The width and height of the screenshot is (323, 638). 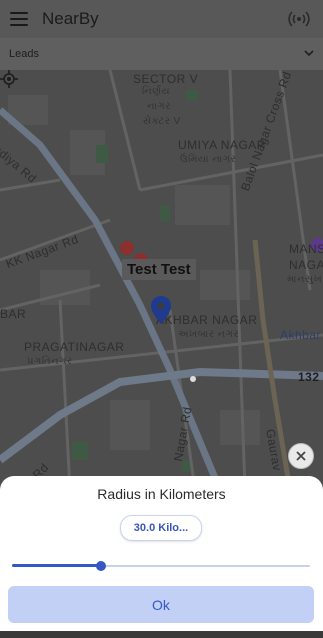 I want to click on map-label-mansu-gu: માનસુખ, so click(x=305, y=279).